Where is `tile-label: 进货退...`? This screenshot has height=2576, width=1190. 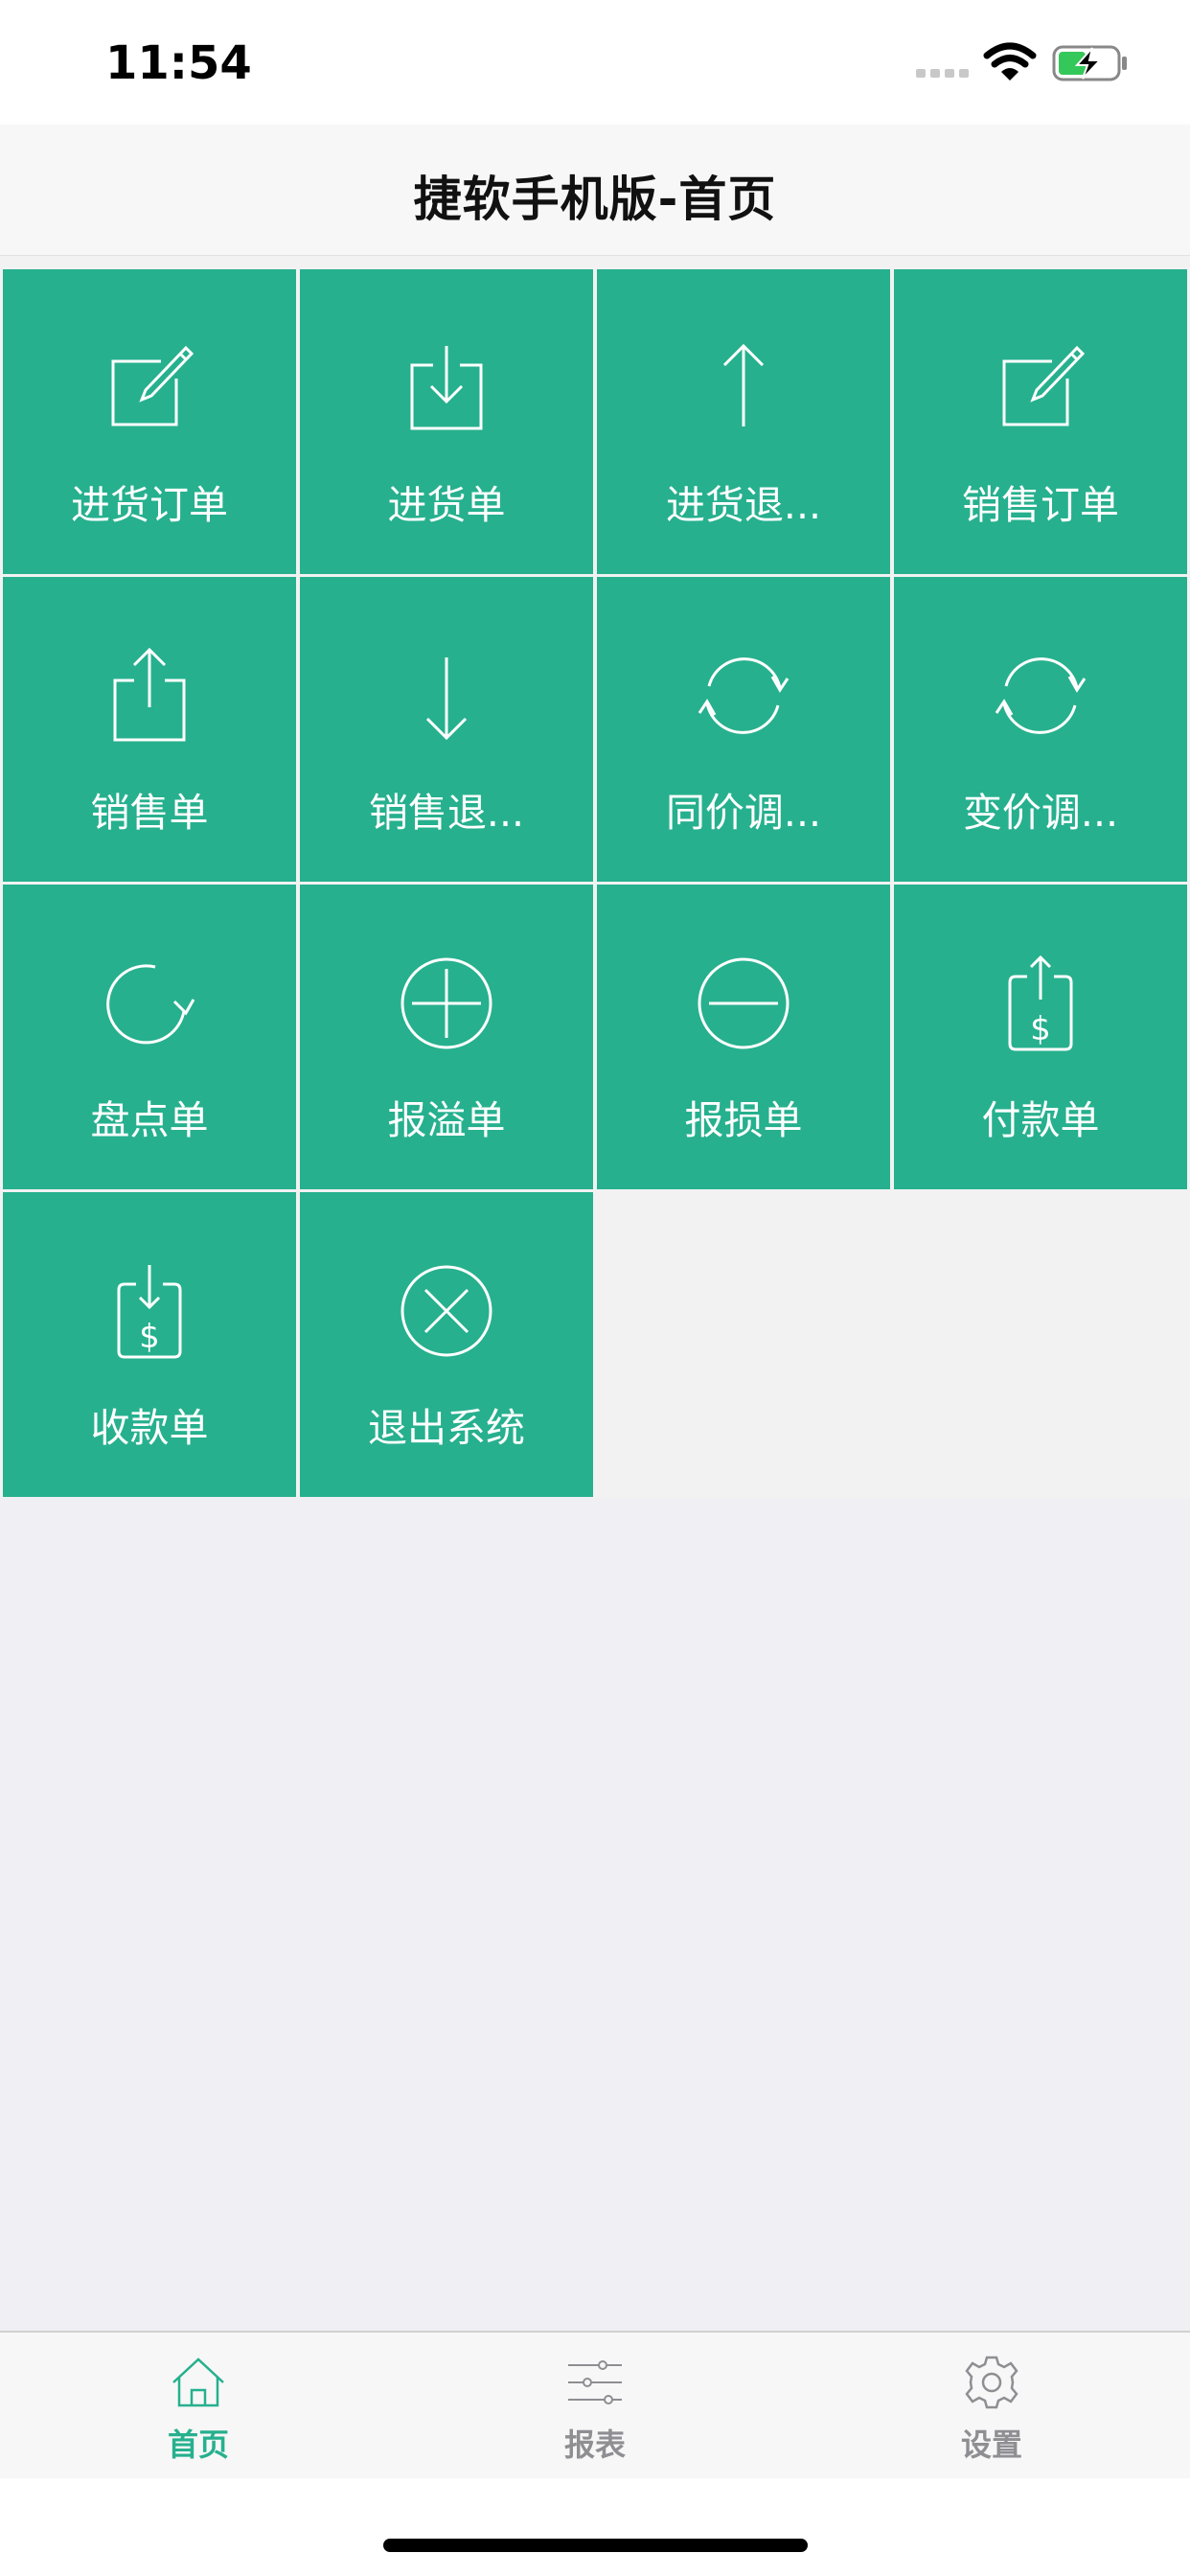 tile-label: 进货退... is located at coordinates (744, 505).